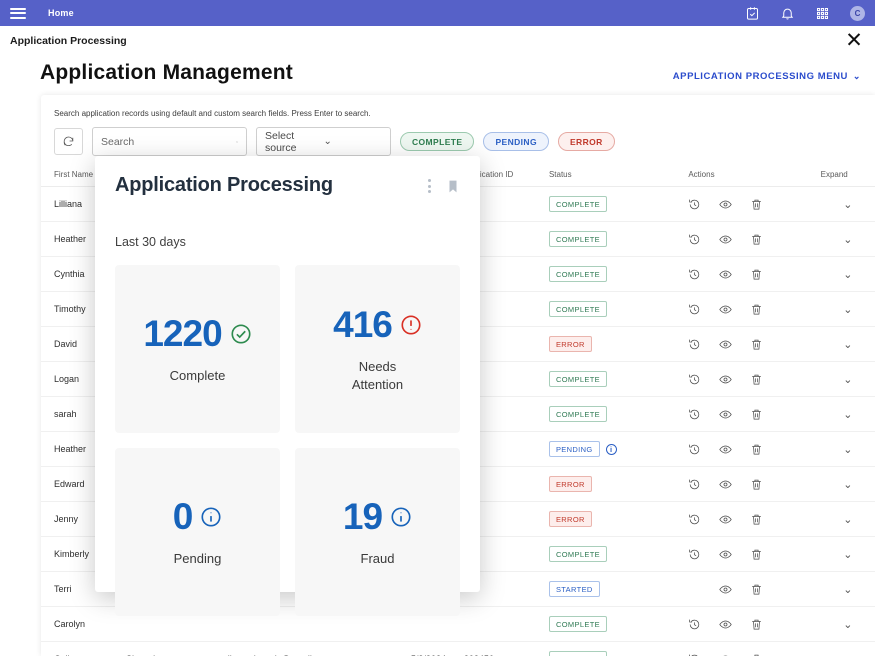 The width and height of the screenshot is (875, 656). Describe the element at coordinates (377, 349) in the screenshot. I see `stat-card: 416 Needs Attention` at that location.